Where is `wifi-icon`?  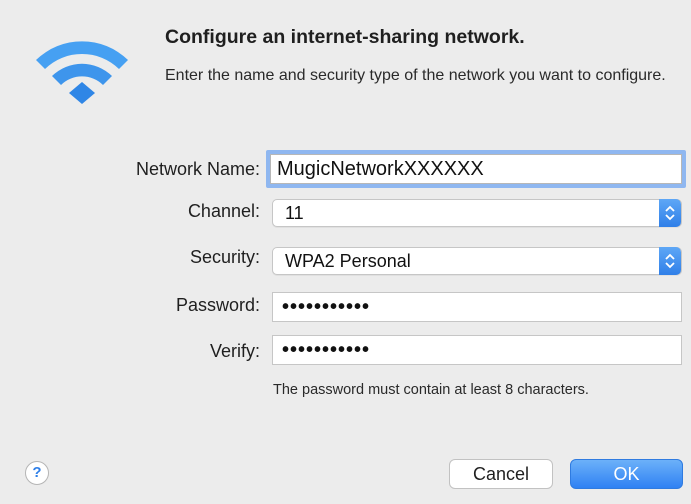 wifi-icon is located at coordinates (82, 72).